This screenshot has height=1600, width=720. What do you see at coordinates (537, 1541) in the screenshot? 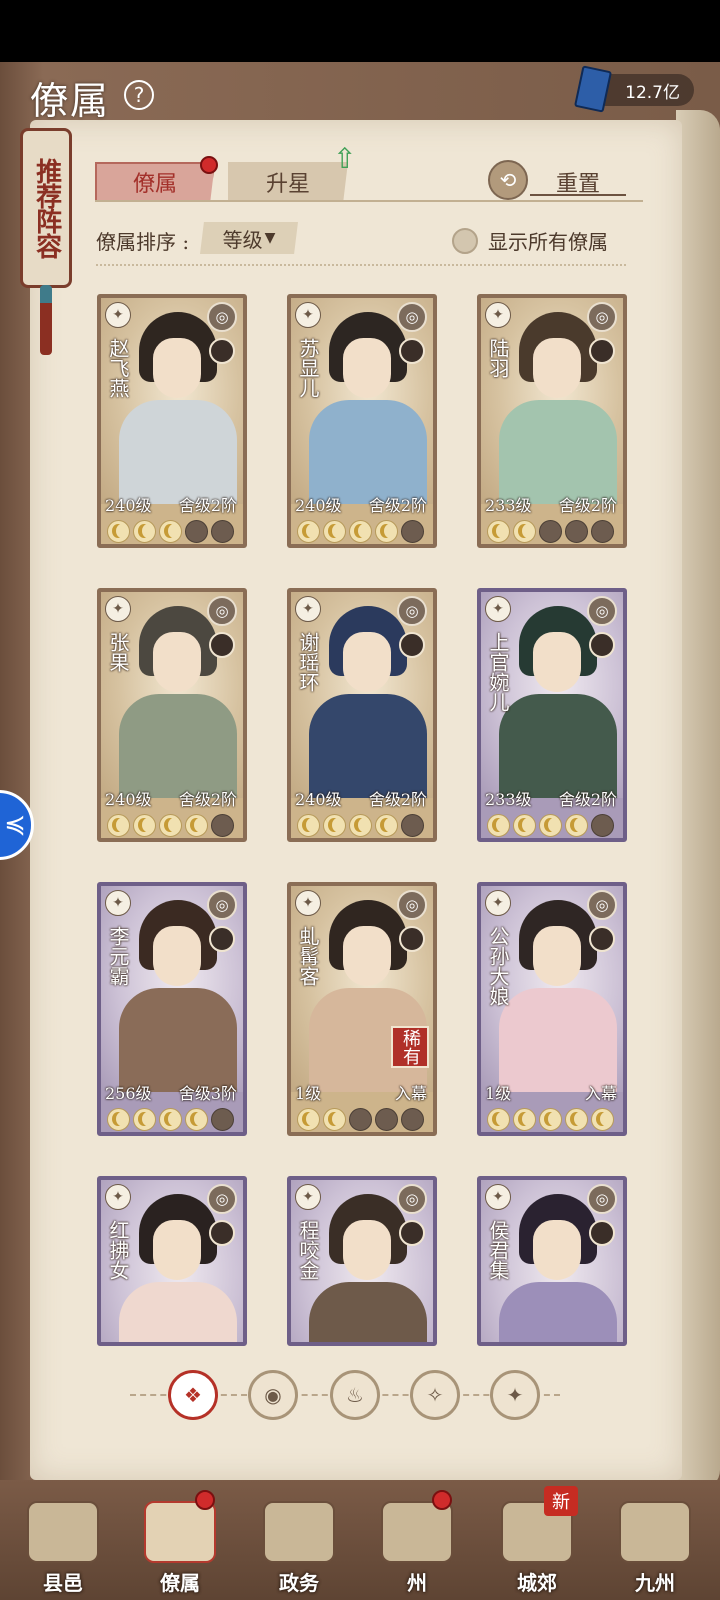
I see `nav-item: 城郊 新` at bounding box center [537, 1541].